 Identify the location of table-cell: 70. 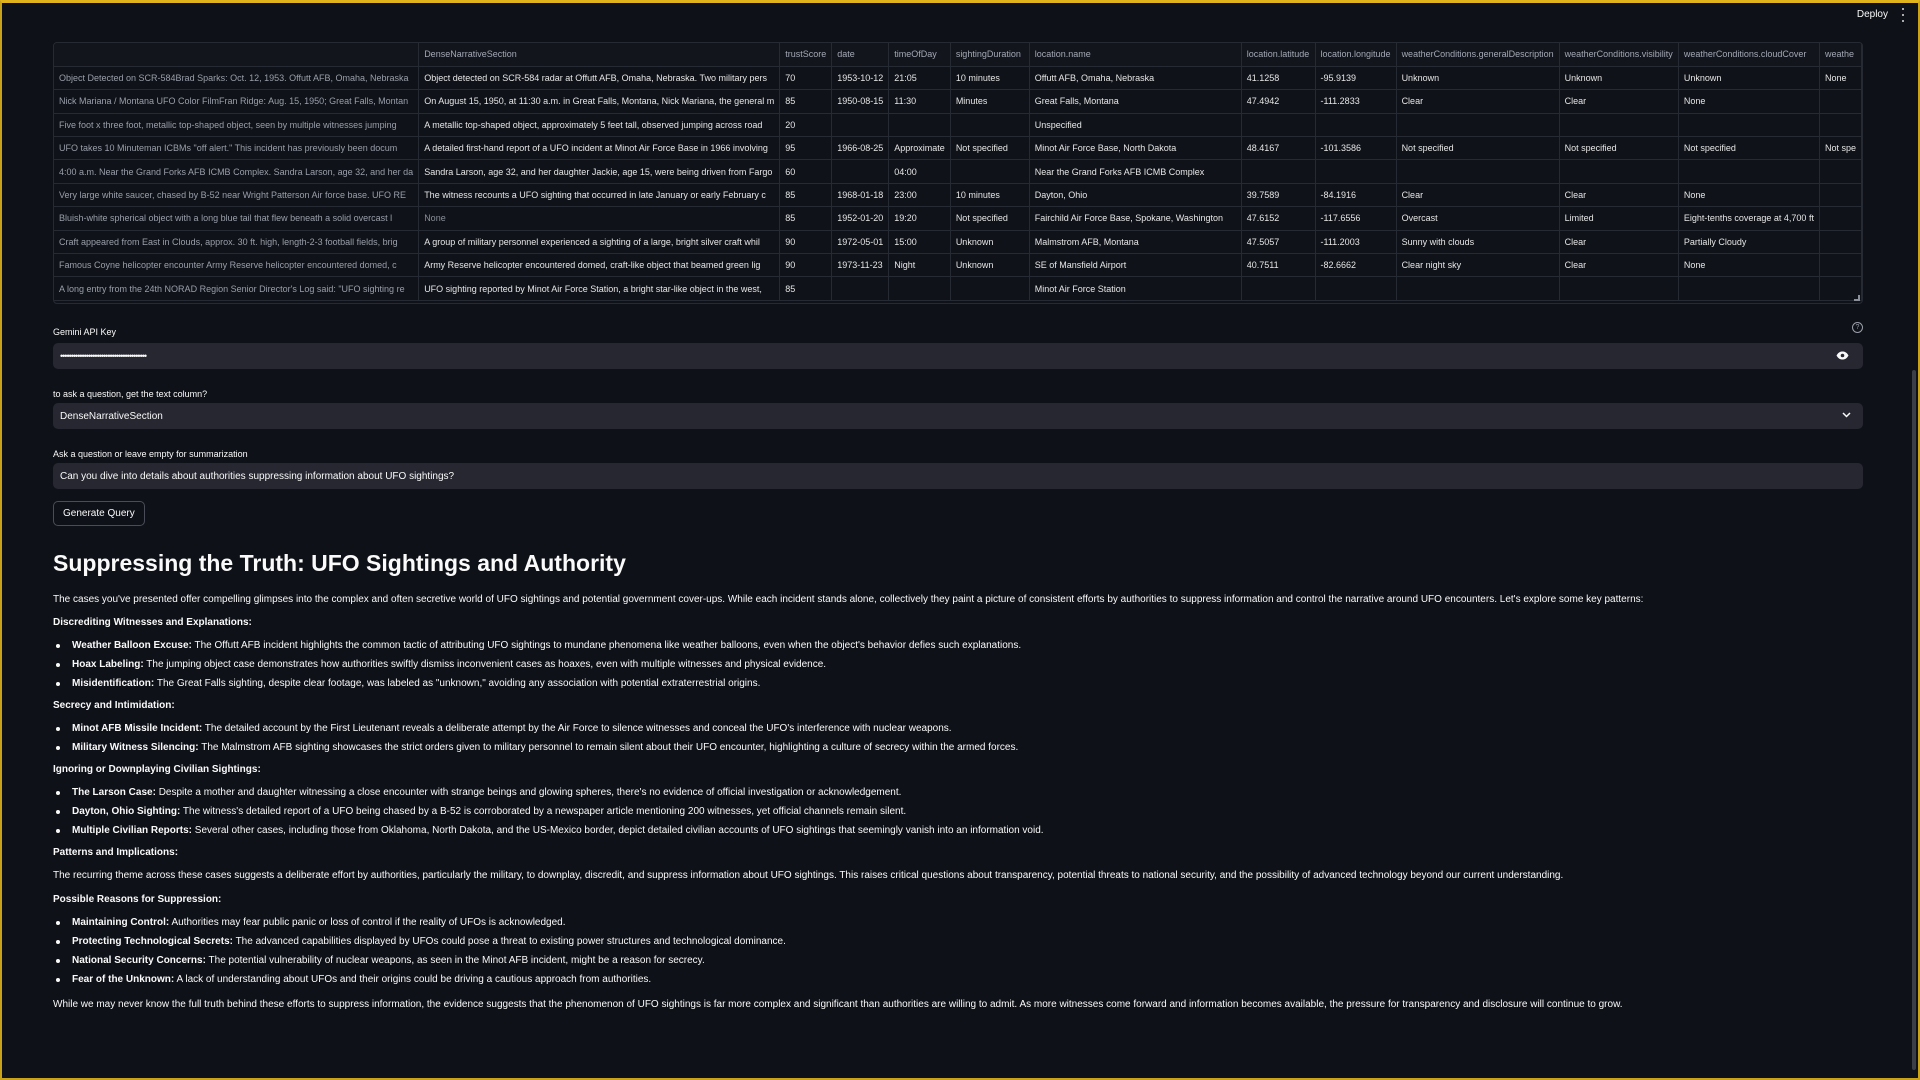
(806, 78).